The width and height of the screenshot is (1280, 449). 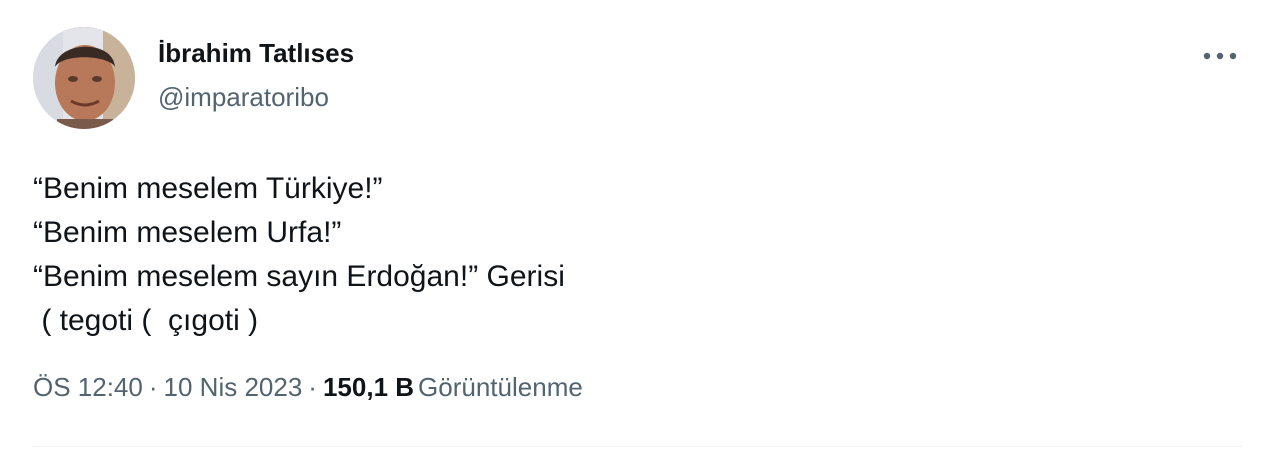 I want to click on views-count: 150,1 B, so click(x=368, y=387).